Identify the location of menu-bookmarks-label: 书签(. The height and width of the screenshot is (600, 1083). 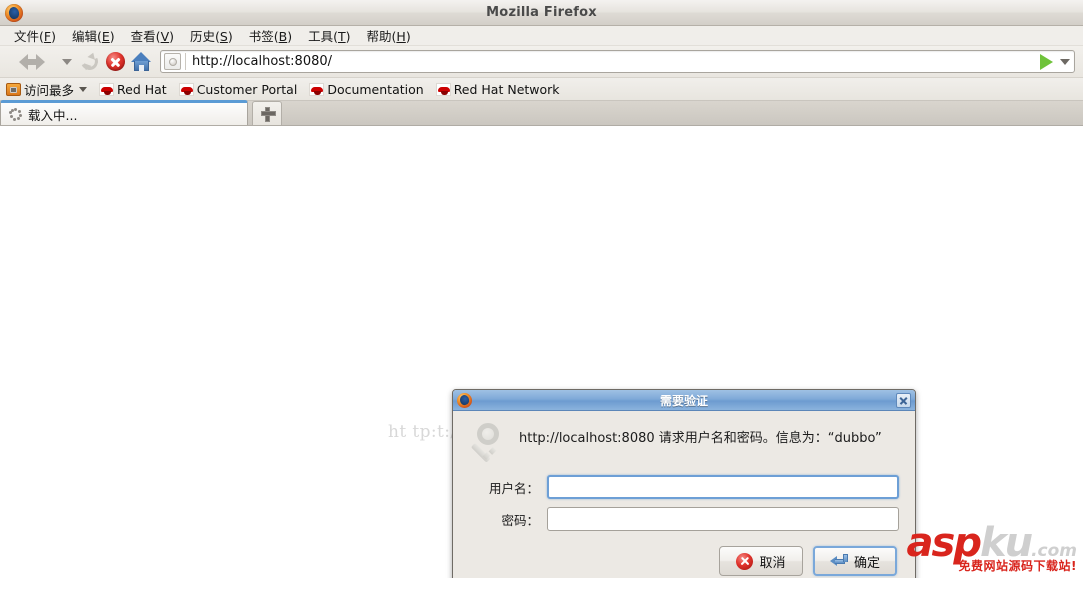
(263, 36).